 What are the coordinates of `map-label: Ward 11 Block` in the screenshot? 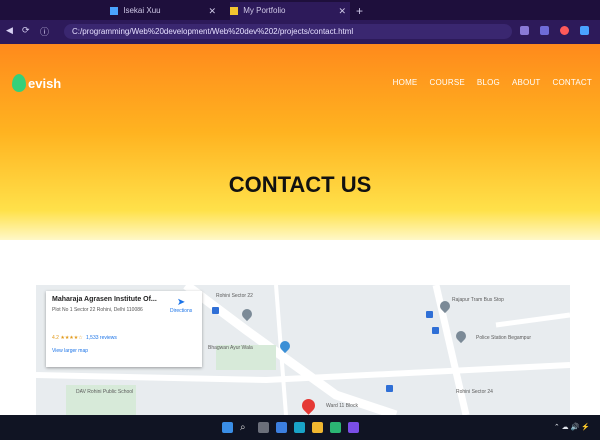 It's located at (342, 406).